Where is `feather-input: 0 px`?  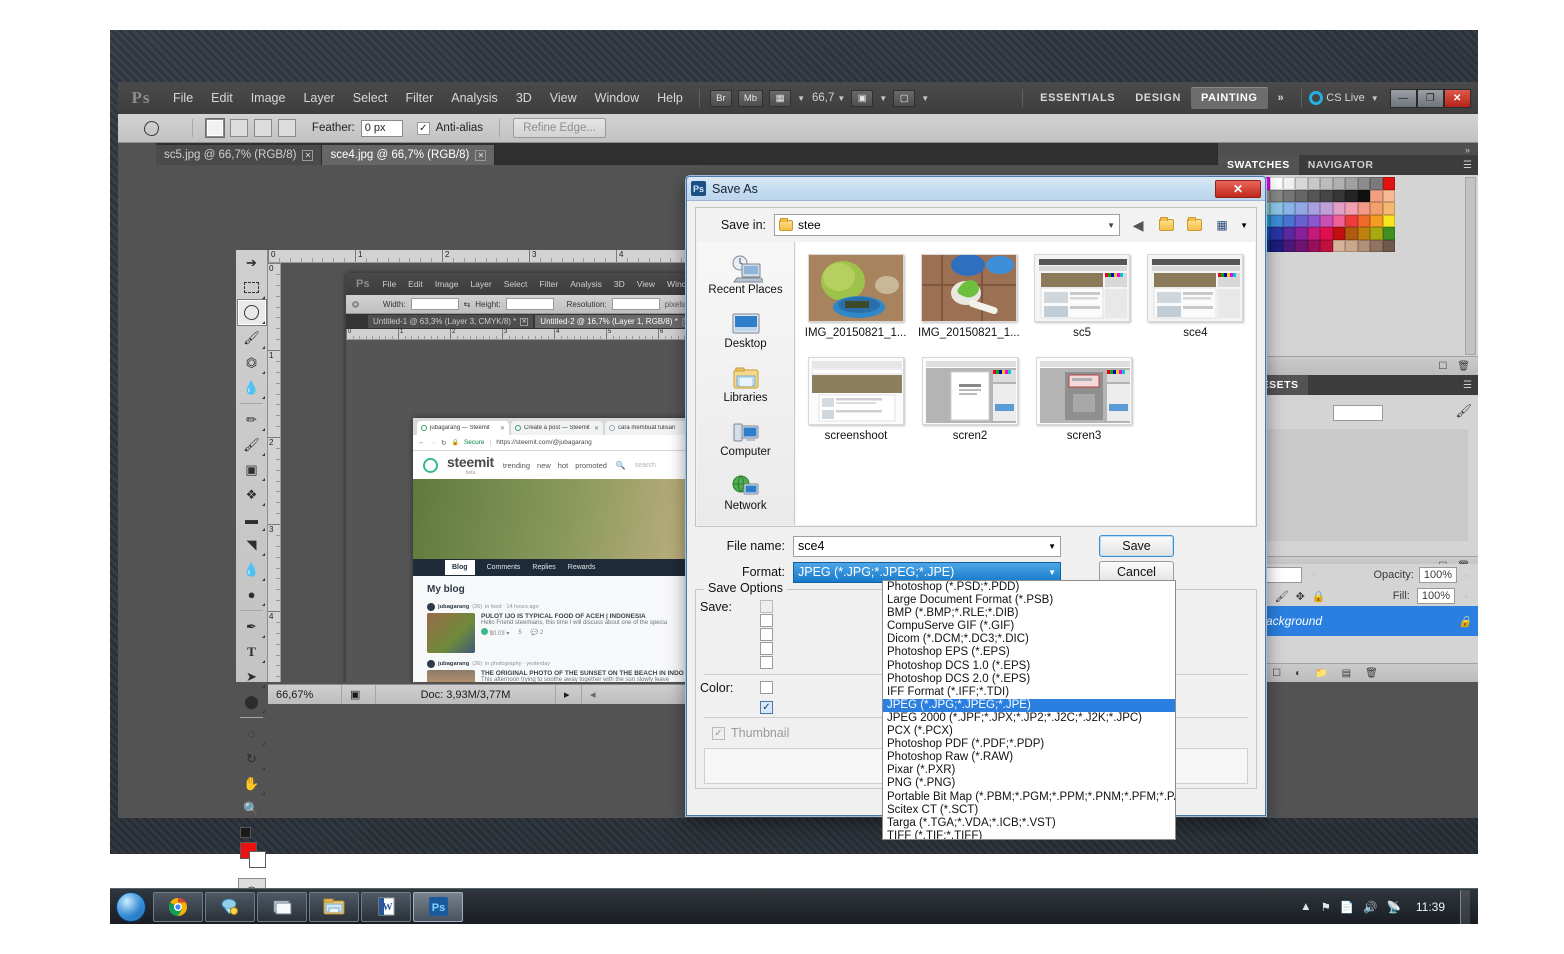 feather-input: 0 px is located at coordinates (381, 128).